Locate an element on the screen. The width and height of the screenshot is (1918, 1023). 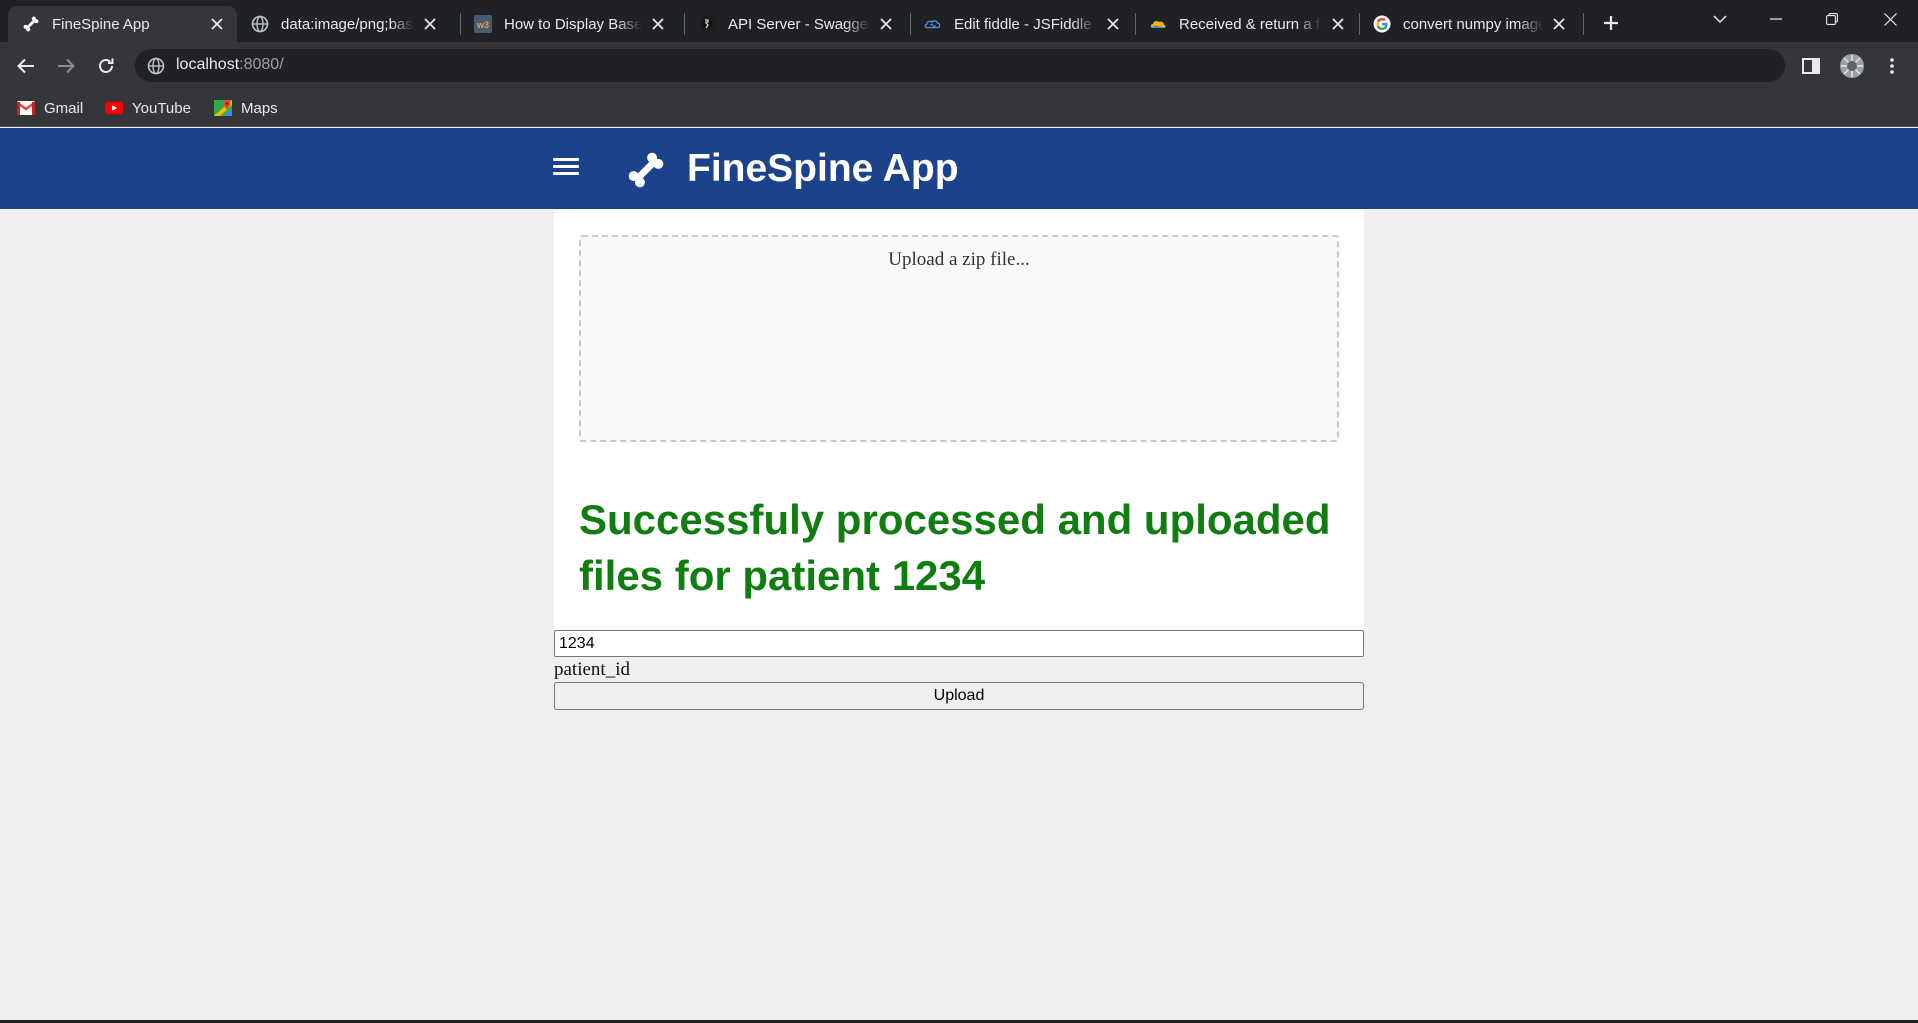
restore-button is located at coordinates (1832, 19).